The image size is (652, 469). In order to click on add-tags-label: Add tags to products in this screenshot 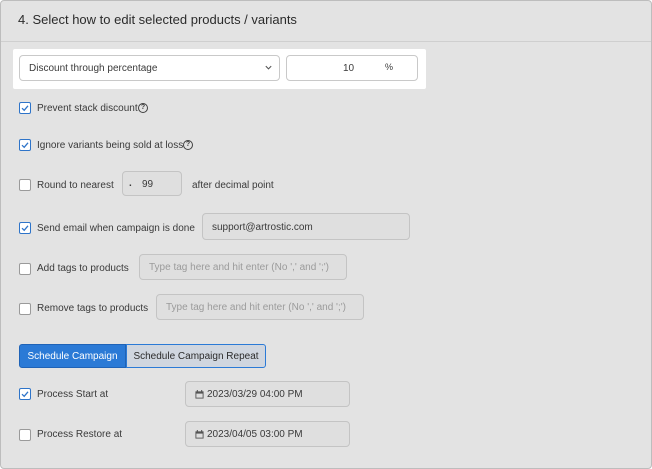, I will do `click(83, 268)`.